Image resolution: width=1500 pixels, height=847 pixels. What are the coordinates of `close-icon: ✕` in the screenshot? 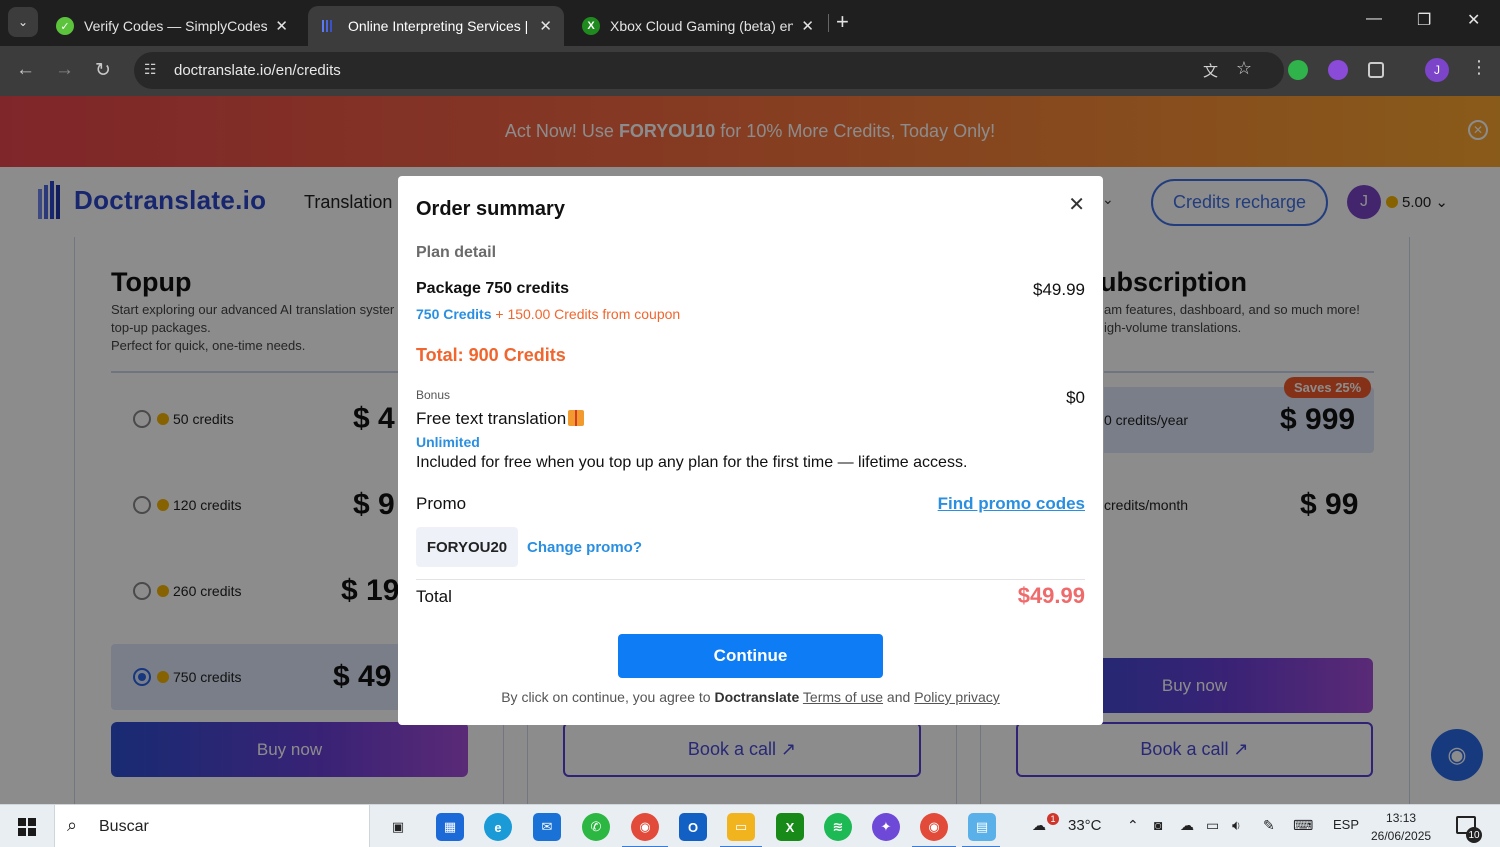 It's located at (1076, 204).